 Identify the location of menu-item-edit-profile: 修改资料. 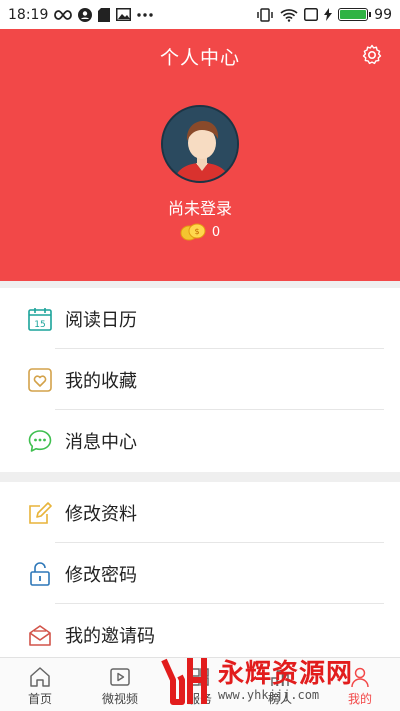
(200, 512).